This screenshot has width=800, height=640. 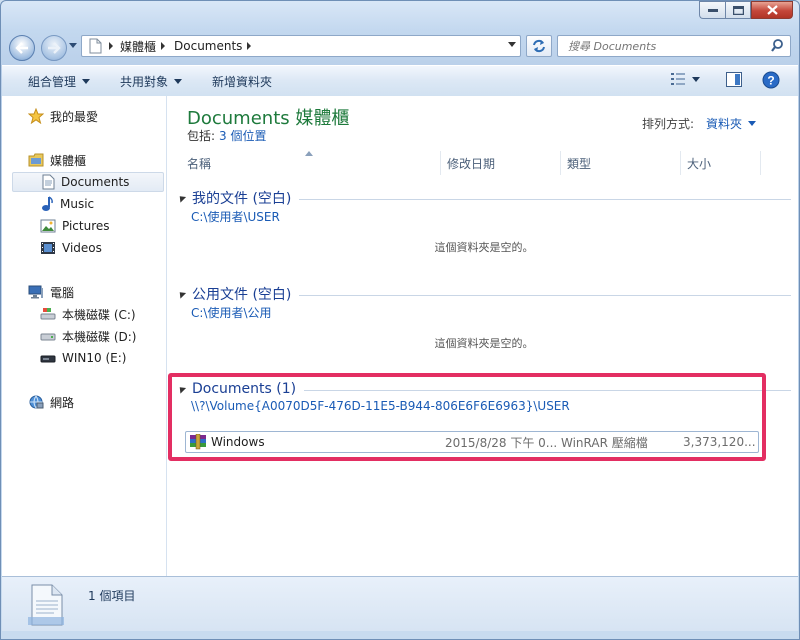 What do you see at coordinates (467, 417) in the screenshot?
I see `highlight-box` at bounding box center [467, 417].